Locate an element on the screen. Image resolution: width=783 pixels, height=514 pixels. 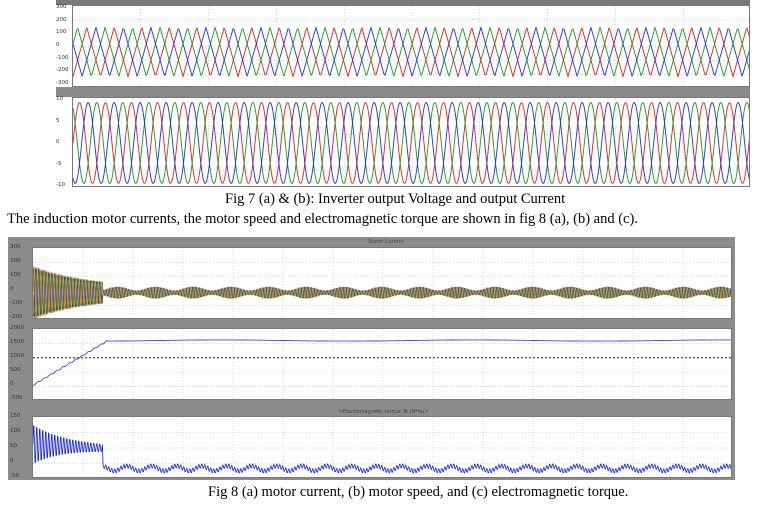
fig8b-motor-speed is located at coordinates (382, 364).